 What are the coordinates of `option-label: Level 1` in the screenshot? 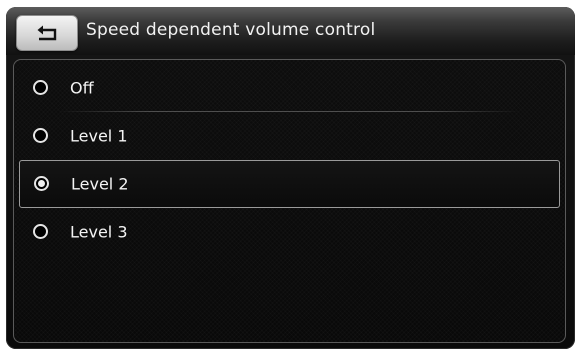 It's located at (99, 136).